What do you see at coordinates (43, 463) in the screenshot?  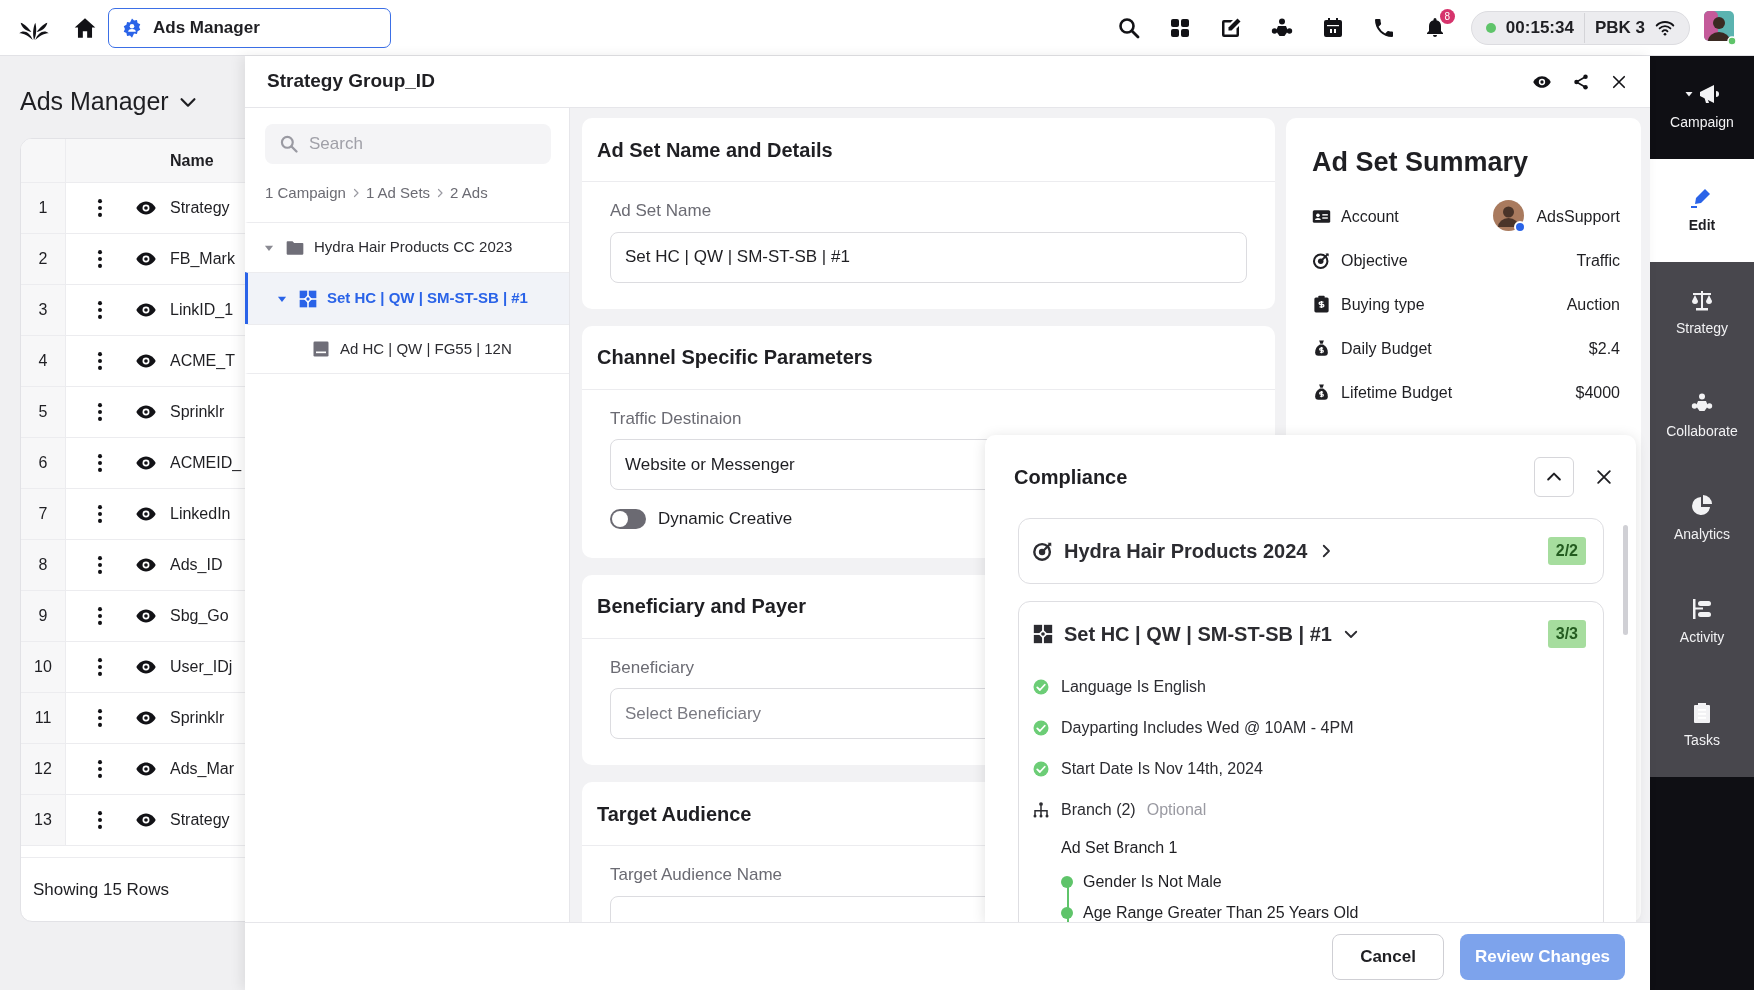 I see `row-number: 6` at bounding box center [43, 463].